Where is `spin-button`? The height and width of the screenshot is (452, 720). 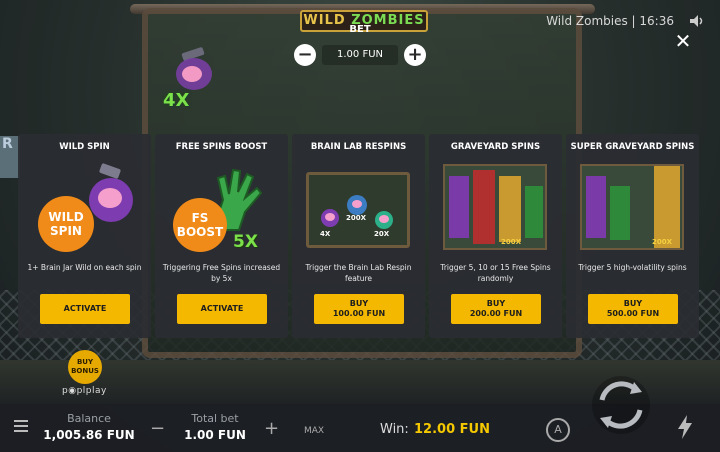
spin-button is located at coordinates (621, 405).